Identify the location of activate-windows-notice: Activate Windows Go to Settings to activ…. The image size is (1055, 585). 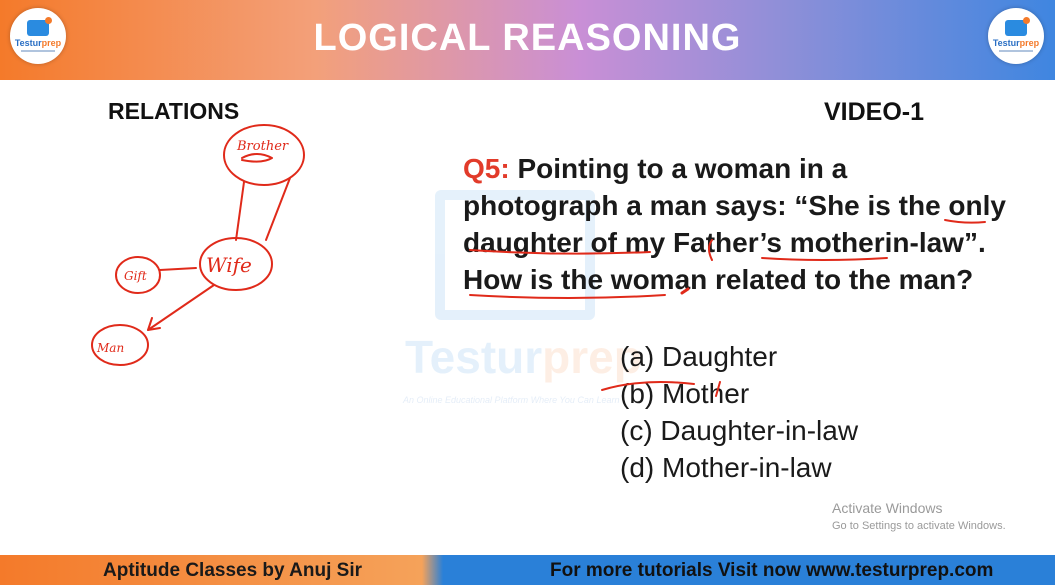
(919, 516).